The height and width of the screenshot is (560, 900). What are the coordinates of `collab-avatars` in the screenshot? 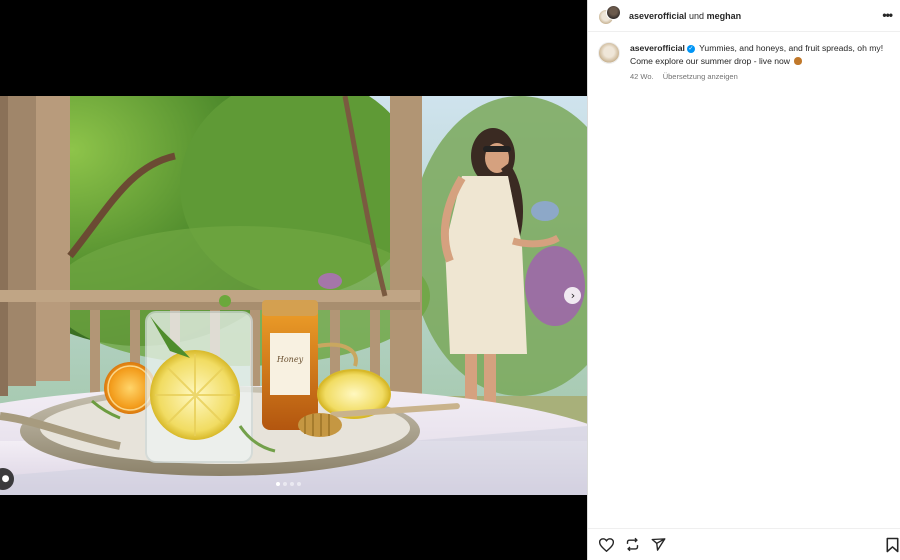 It's located at (609, 15).